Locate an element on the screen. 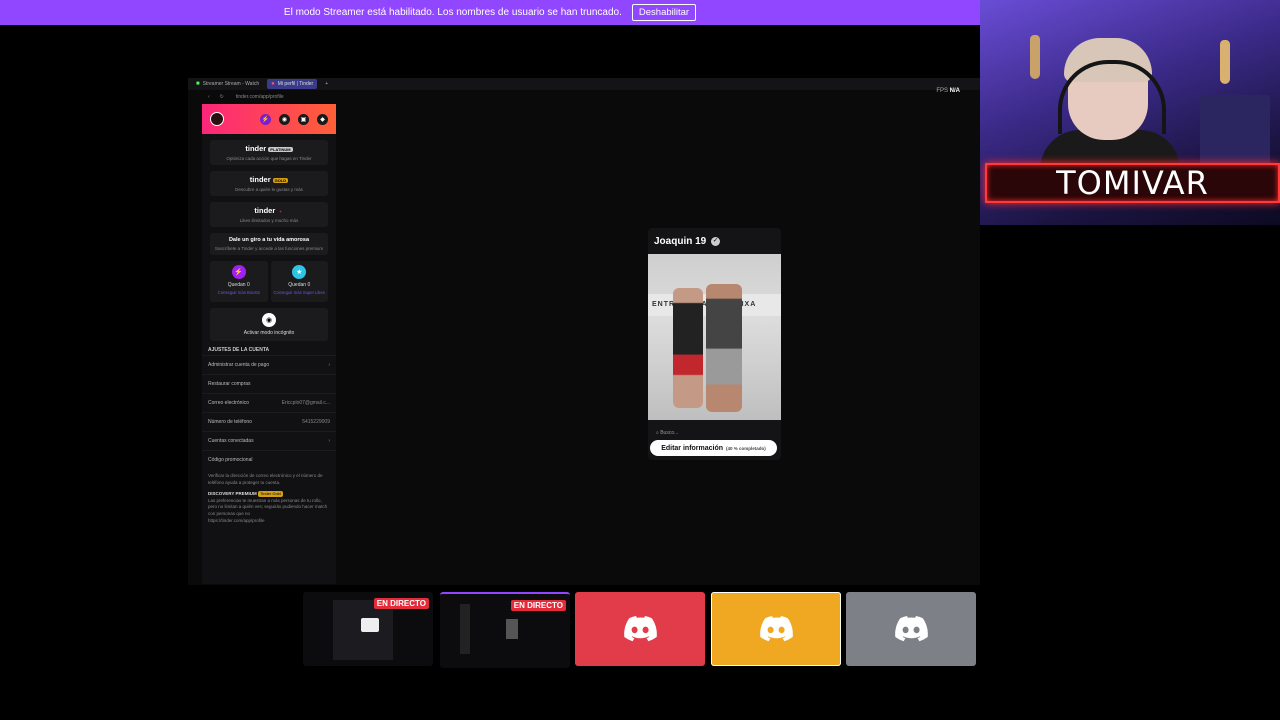  boost-icon: ⚡ is located at coordinates (265, 119).